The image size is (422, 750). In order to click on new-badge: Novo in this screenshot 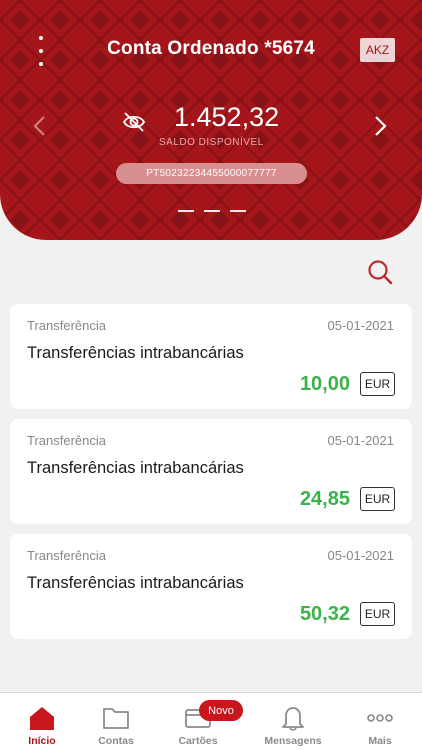, I will do `click(221, 710)`.